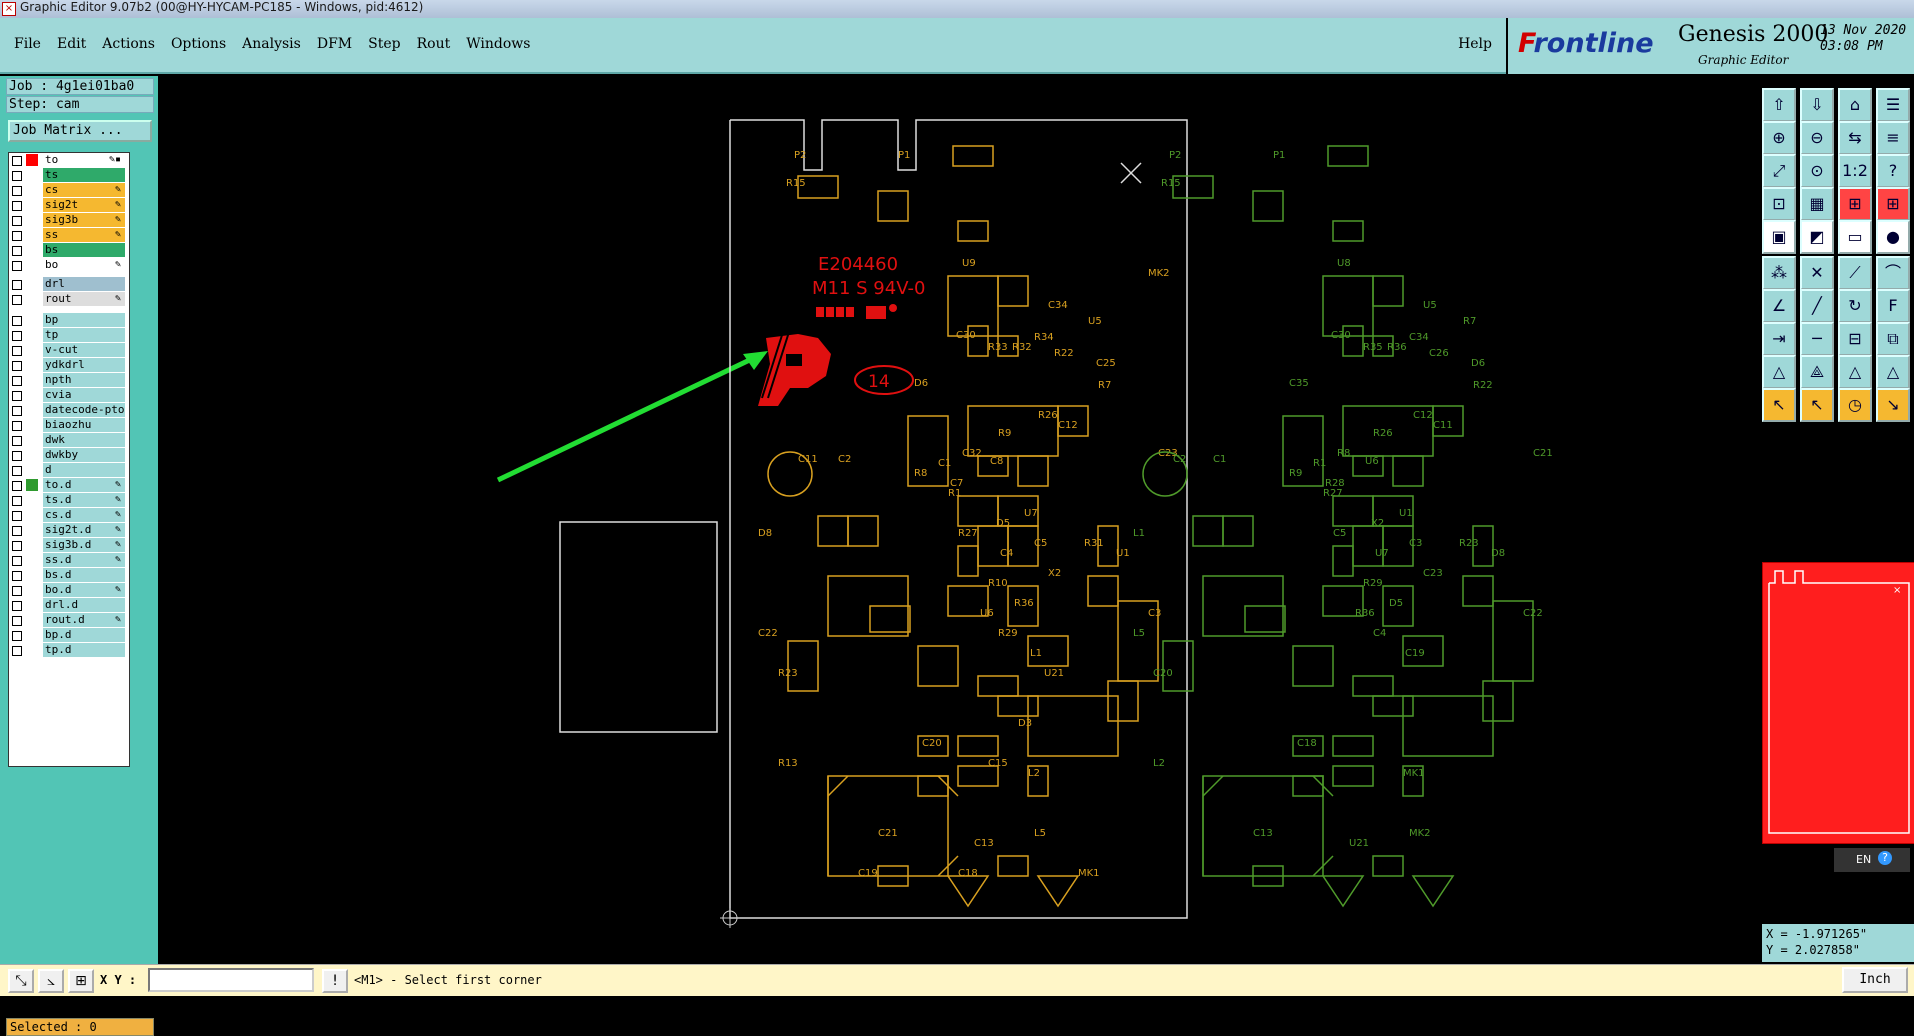 The image size is (1914, 1036). What do you see at coordinates (84, 410) in the screenshot?
I see `layer-name: datecode-pto` at bounding box center [84, 410].